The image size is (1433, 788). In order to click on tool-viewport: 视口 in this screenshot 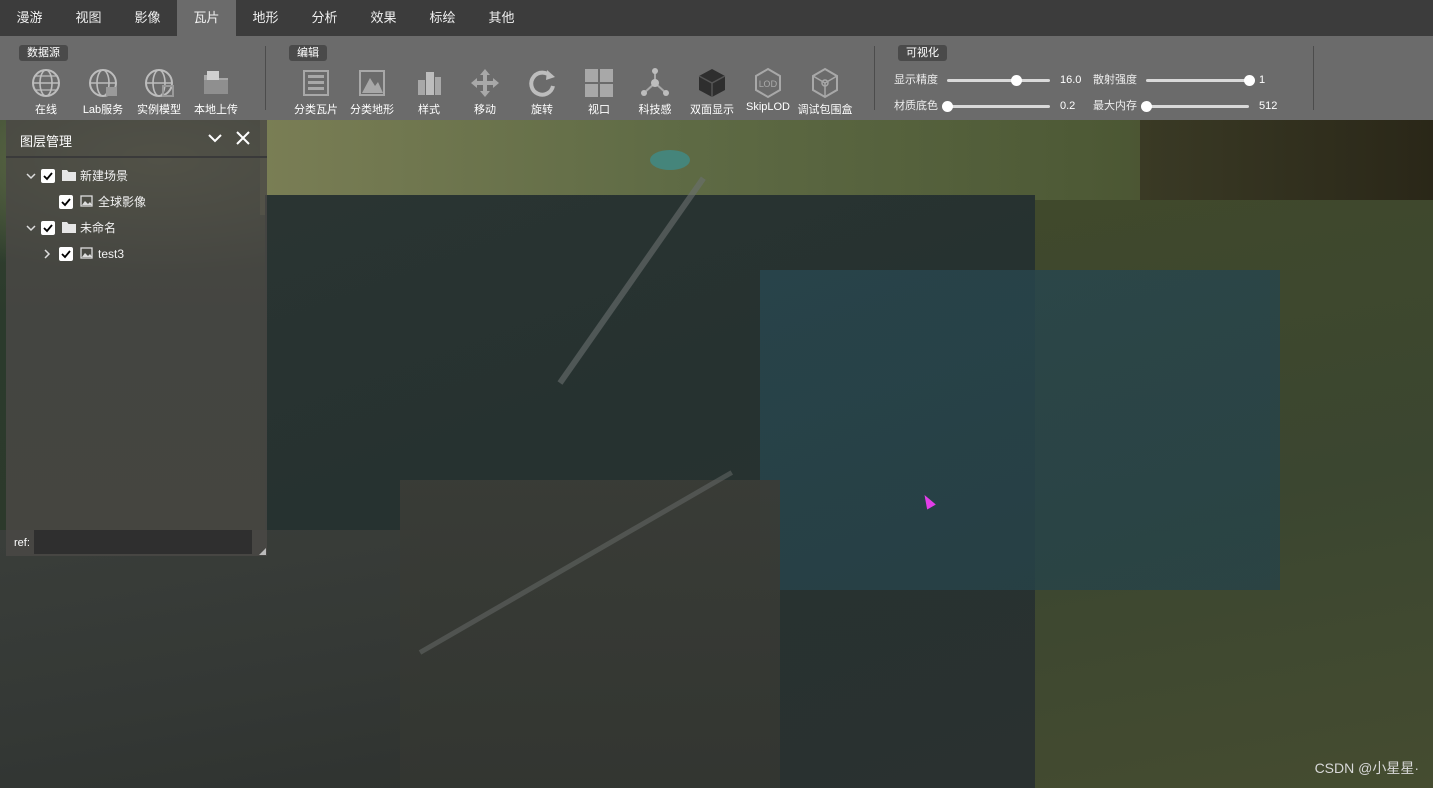, I will do `click(599, 91)`.